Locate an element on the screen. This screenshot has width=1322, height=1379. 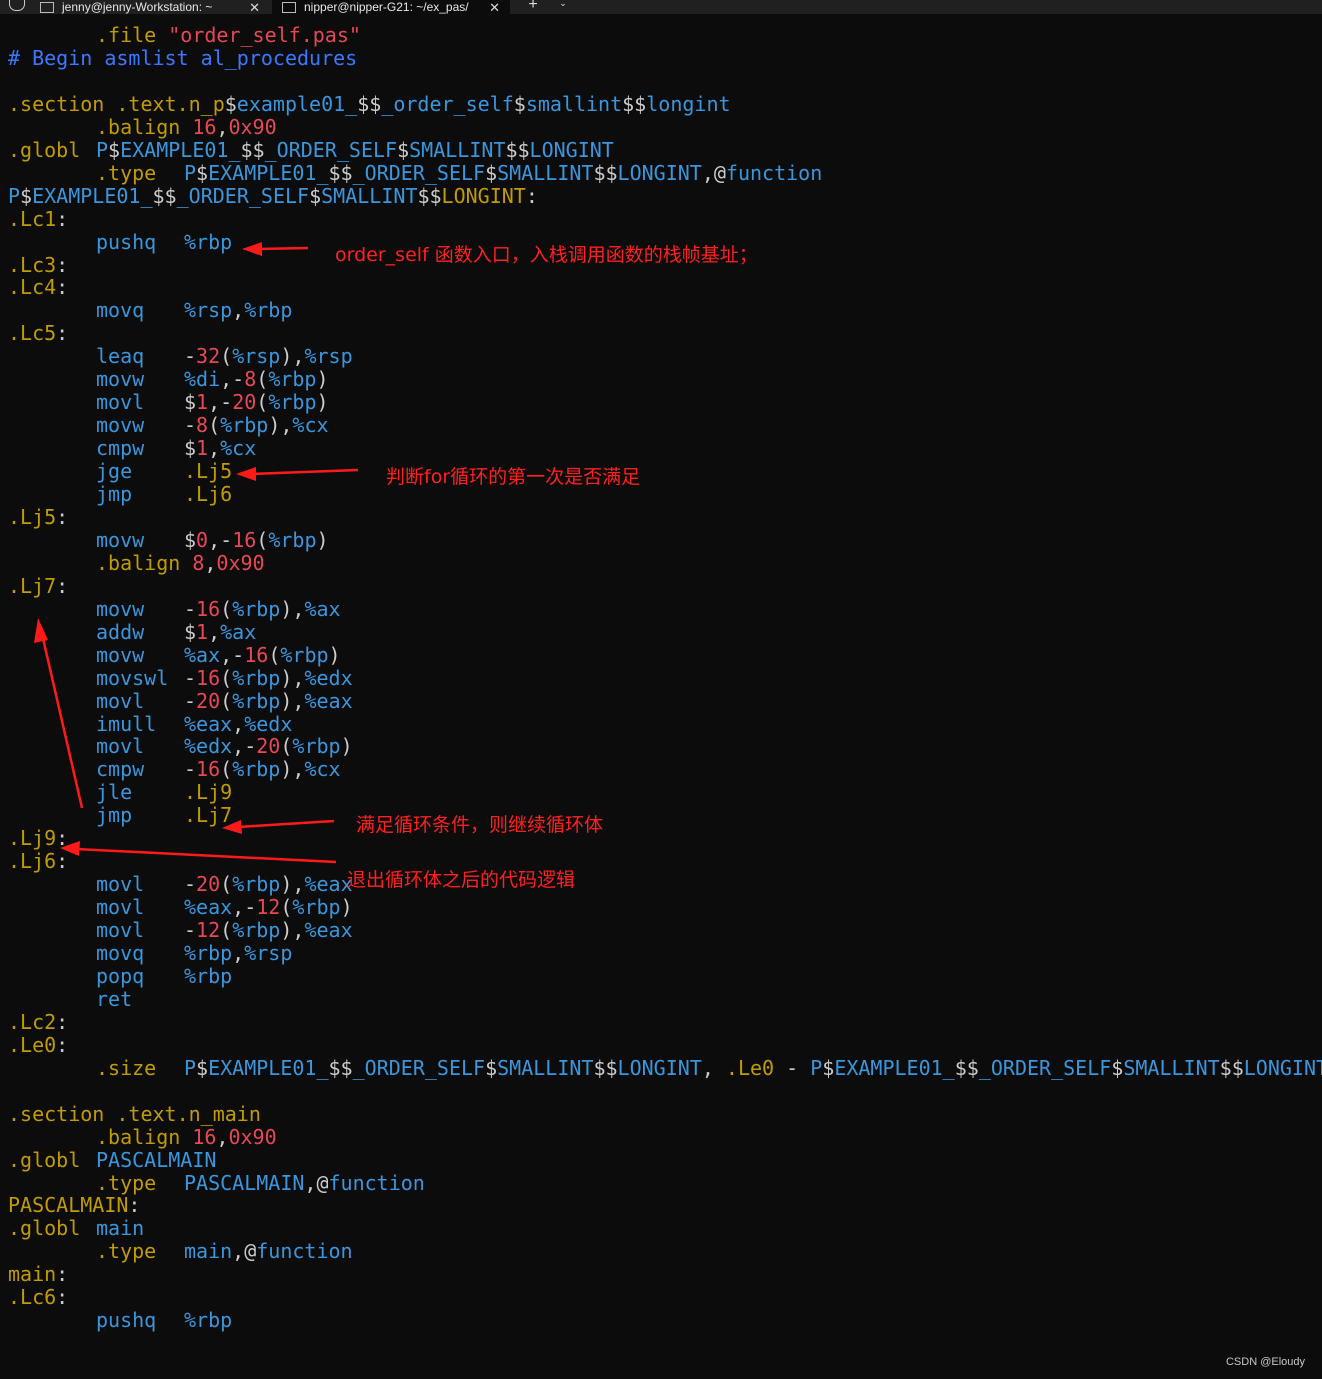
code-token: 0 is located at coordinates (202, 539).